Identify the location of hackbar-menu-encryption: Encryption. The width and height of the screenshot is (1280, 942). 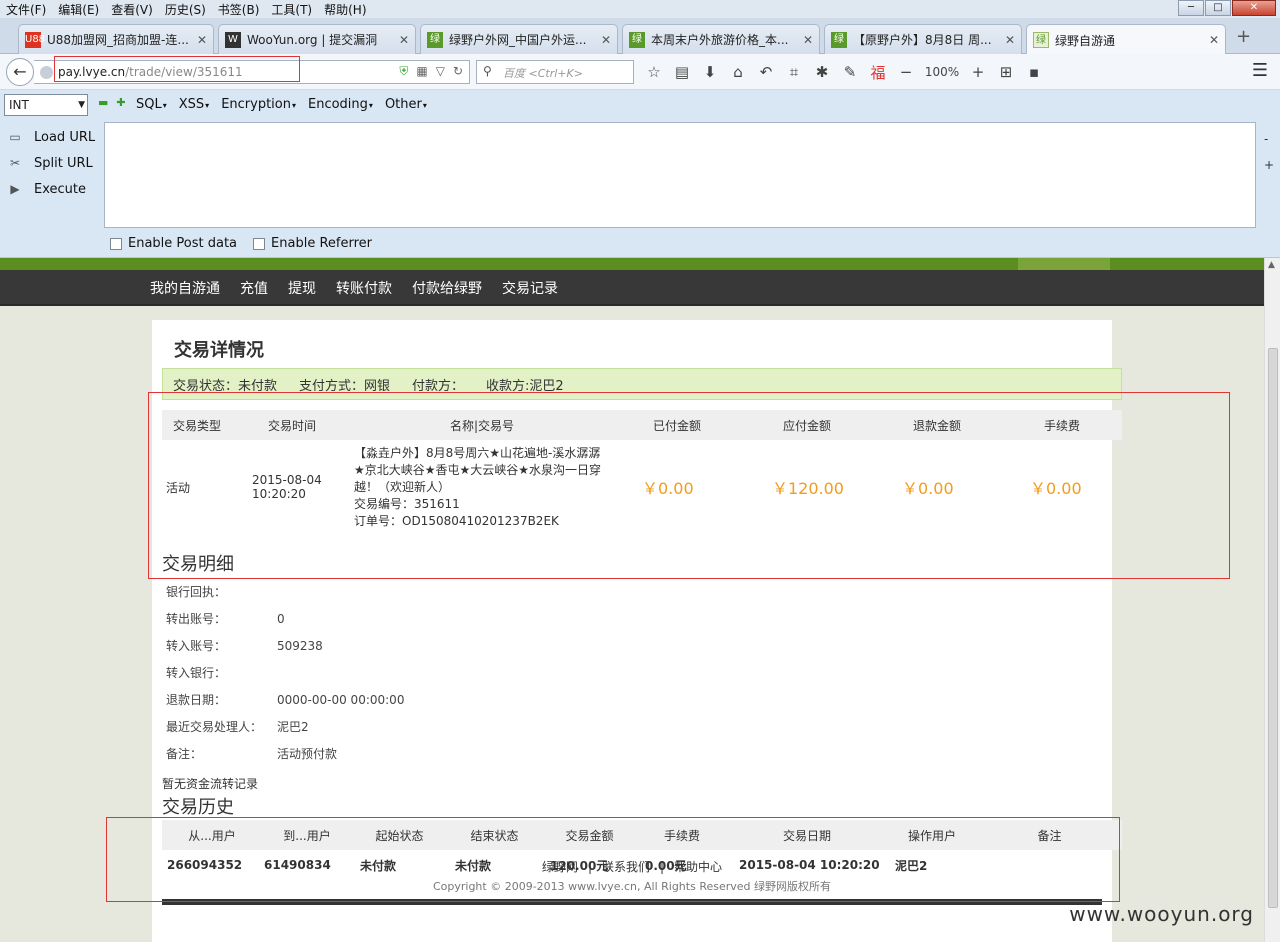
(258, 104).